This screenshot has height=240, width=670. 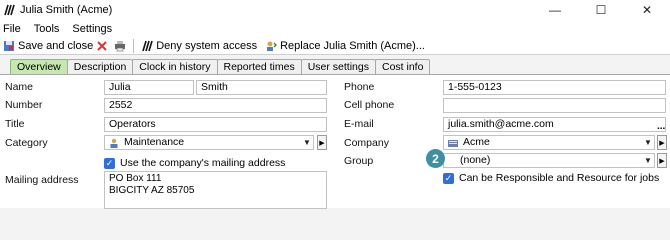 I want to click on person-icon, so click(x=114, y=143).